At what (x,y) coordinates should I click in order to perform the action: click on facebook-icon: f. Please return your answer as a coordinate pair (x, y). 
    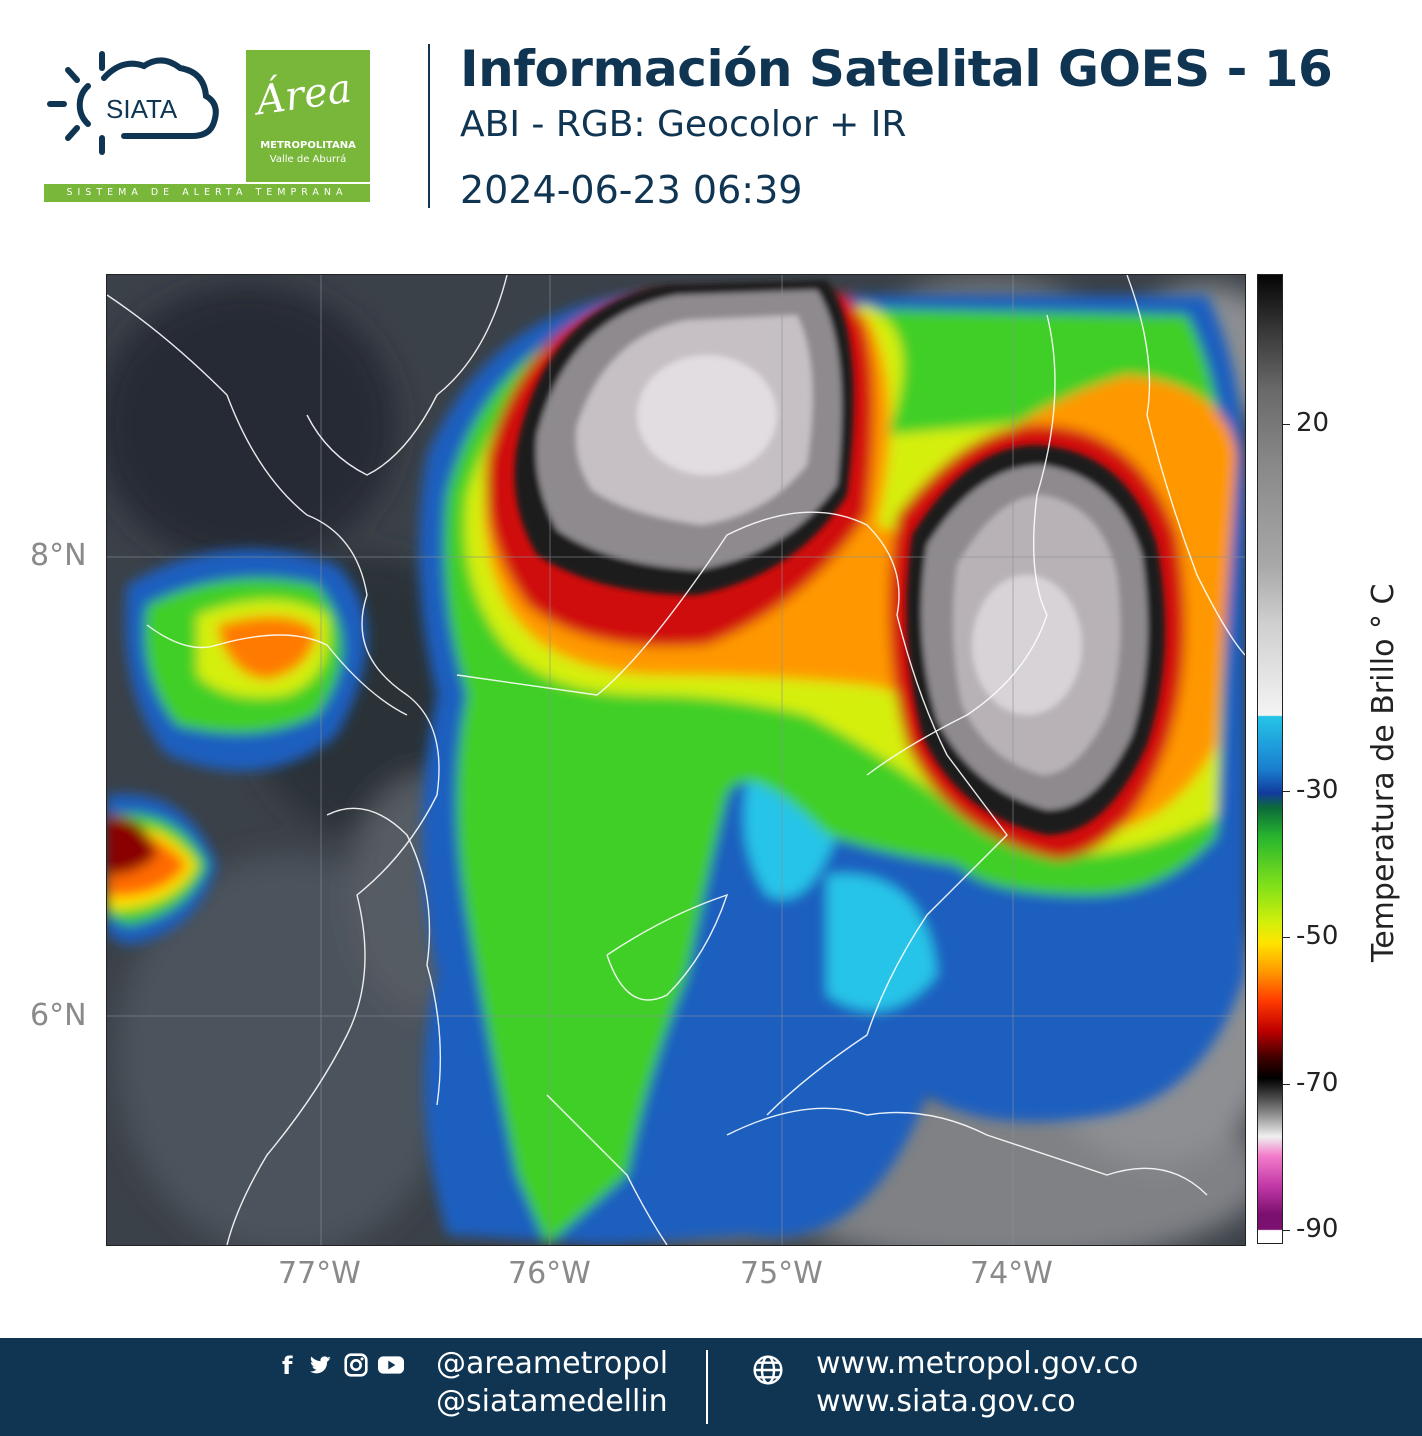
    Looking at the image, I should click on (287, 1366).